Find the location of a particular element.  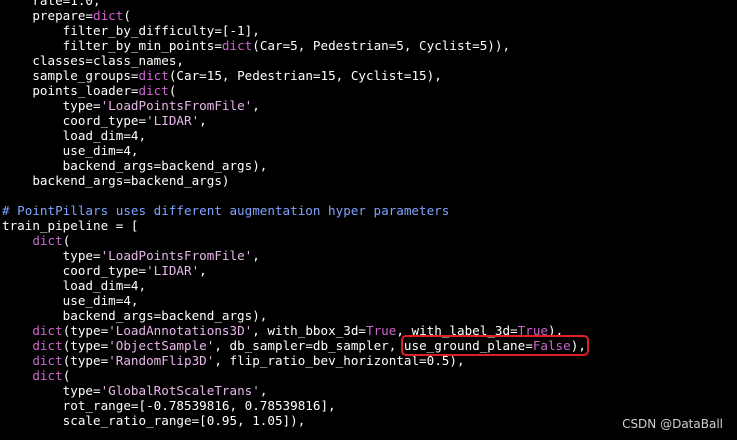

code-token: 'RandomFlip3D' is located at coordinates (161, 360).